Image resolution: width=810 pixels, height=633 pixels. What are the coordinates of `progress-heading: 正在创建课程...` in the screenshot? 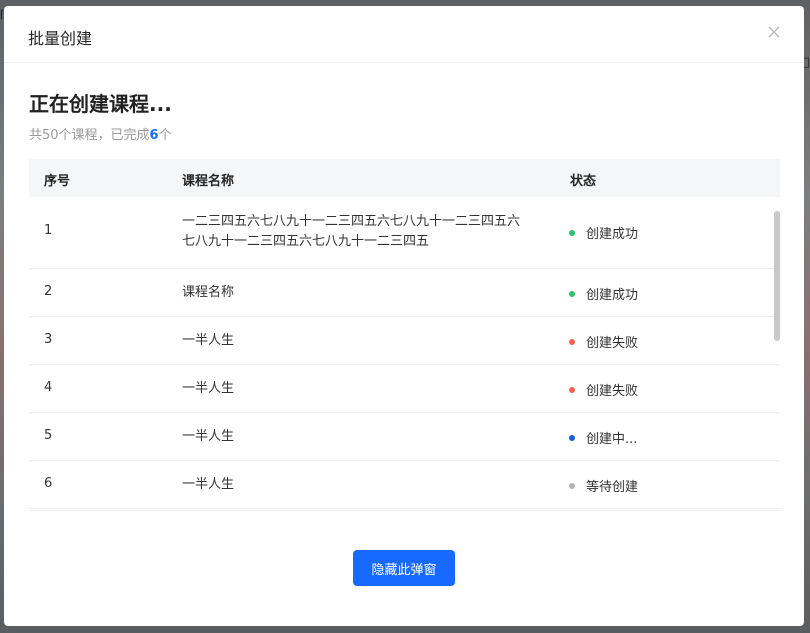 It's located at (100, 104).